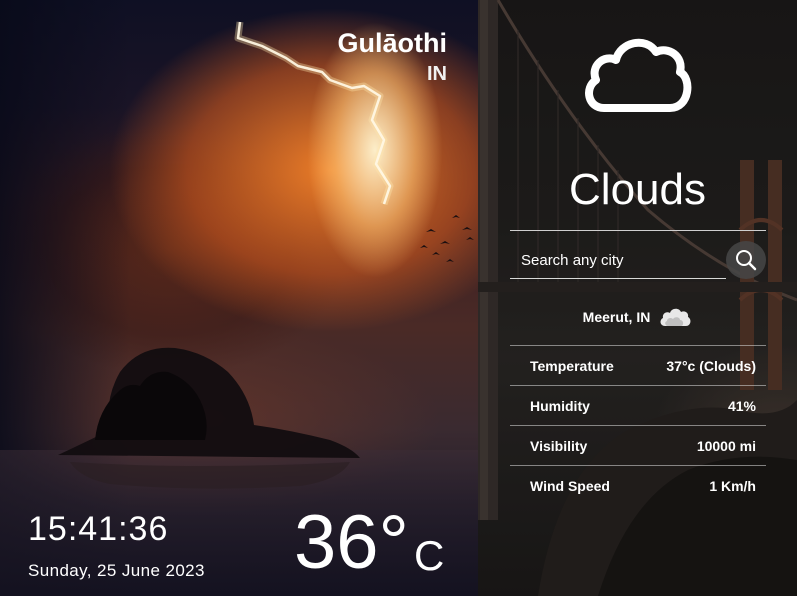 This screenshot has height=596, width=797. What do you see at coordinates (638, 365) in the screenshot?
I see `stat-row-temperature: Temperature 37°c (Clouds)` at bounding box center [638, 365].